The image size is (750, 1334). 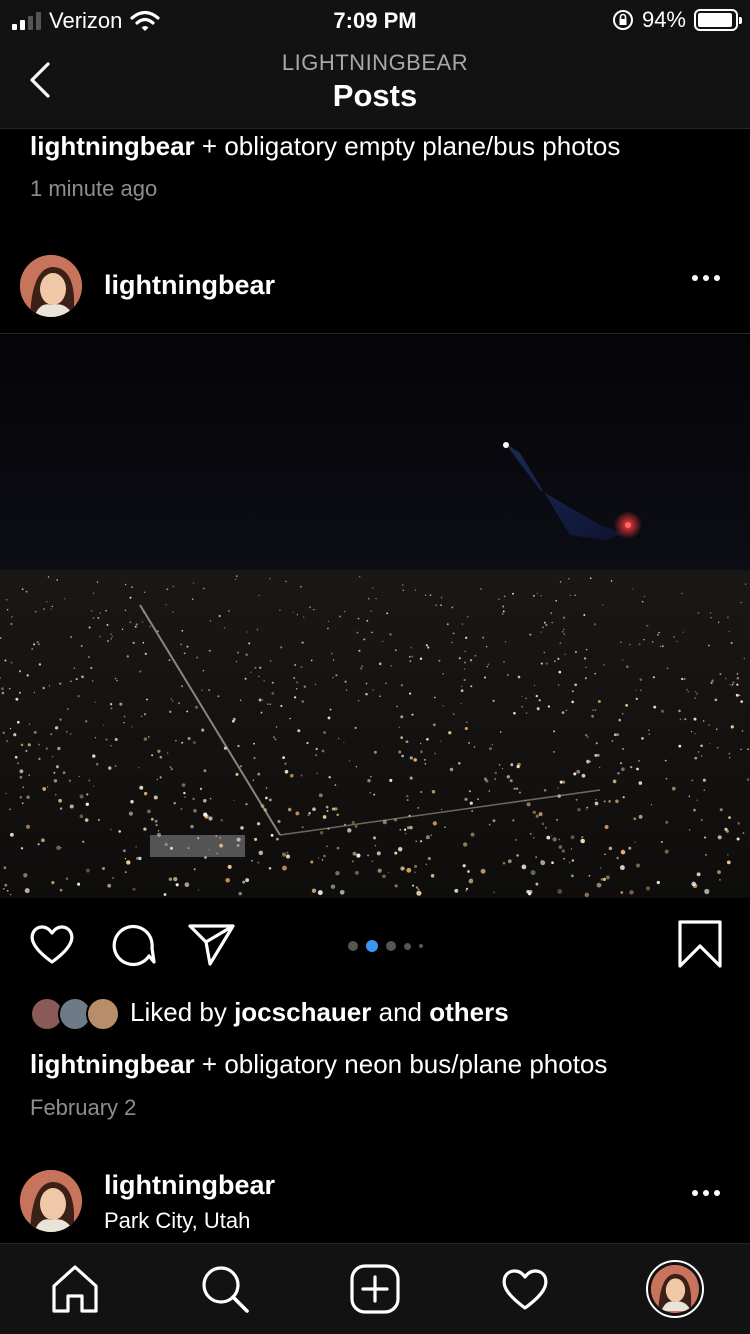 I want to click on status-right: 94%, so click(x=677, y=20).